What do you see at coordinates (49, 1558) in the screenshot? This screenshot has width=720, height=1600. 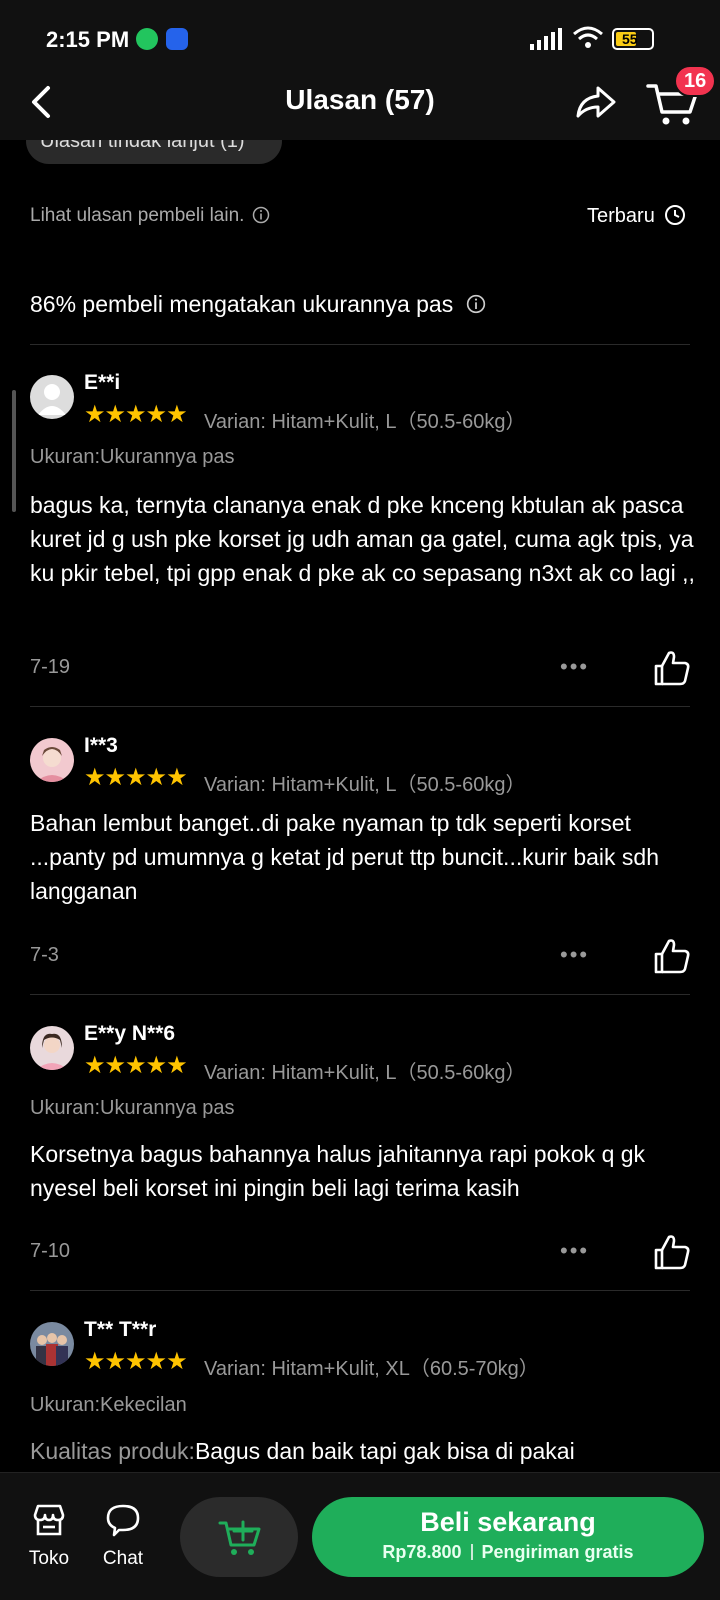 I see `shop-label: Toko` at bounding box center [49, 1558].